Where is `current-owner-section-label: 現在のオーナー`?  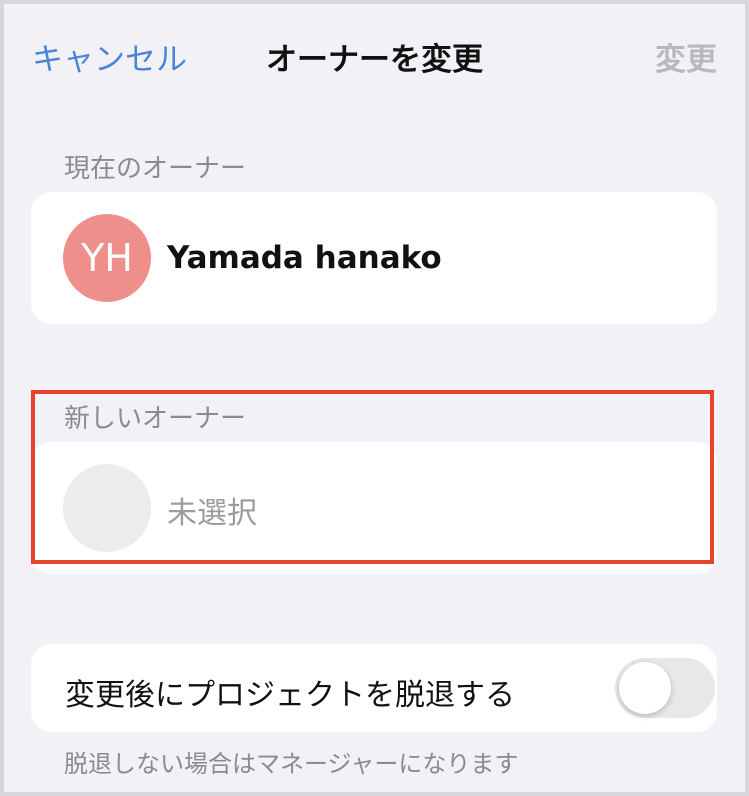
current-owner-section-label: 現在のオーナー is located at coordinates (155, 169).